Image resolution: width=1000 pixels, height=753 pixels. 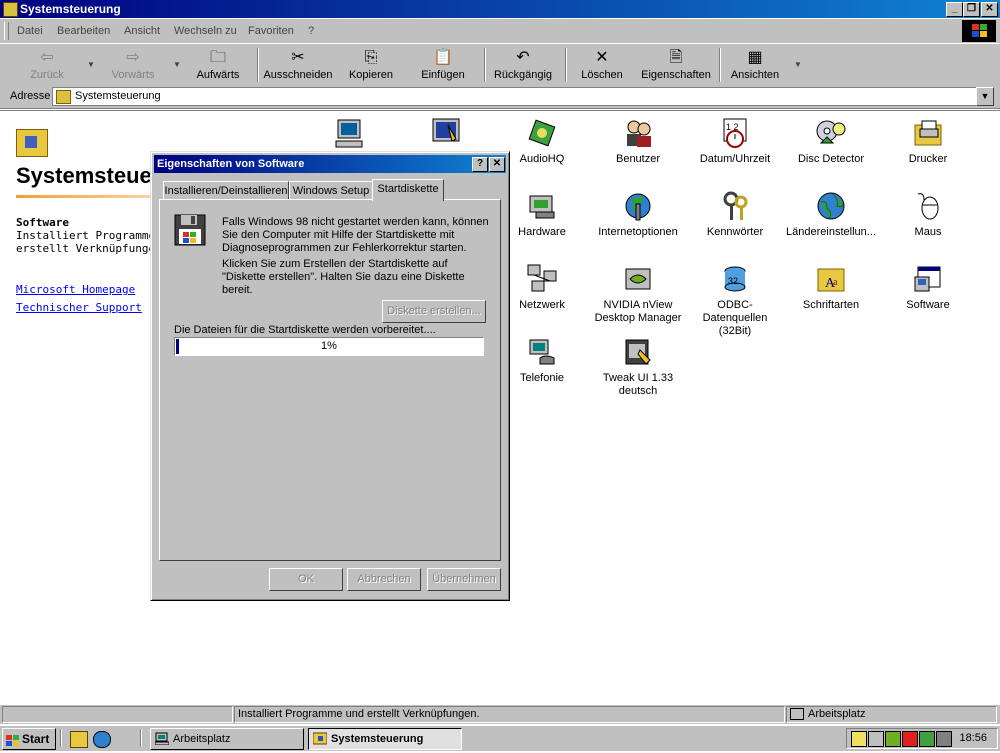 What do you see at coordinates (485, 65) in the screenshot?
I see `toolbar-separator` at bounding box center [485, 65].